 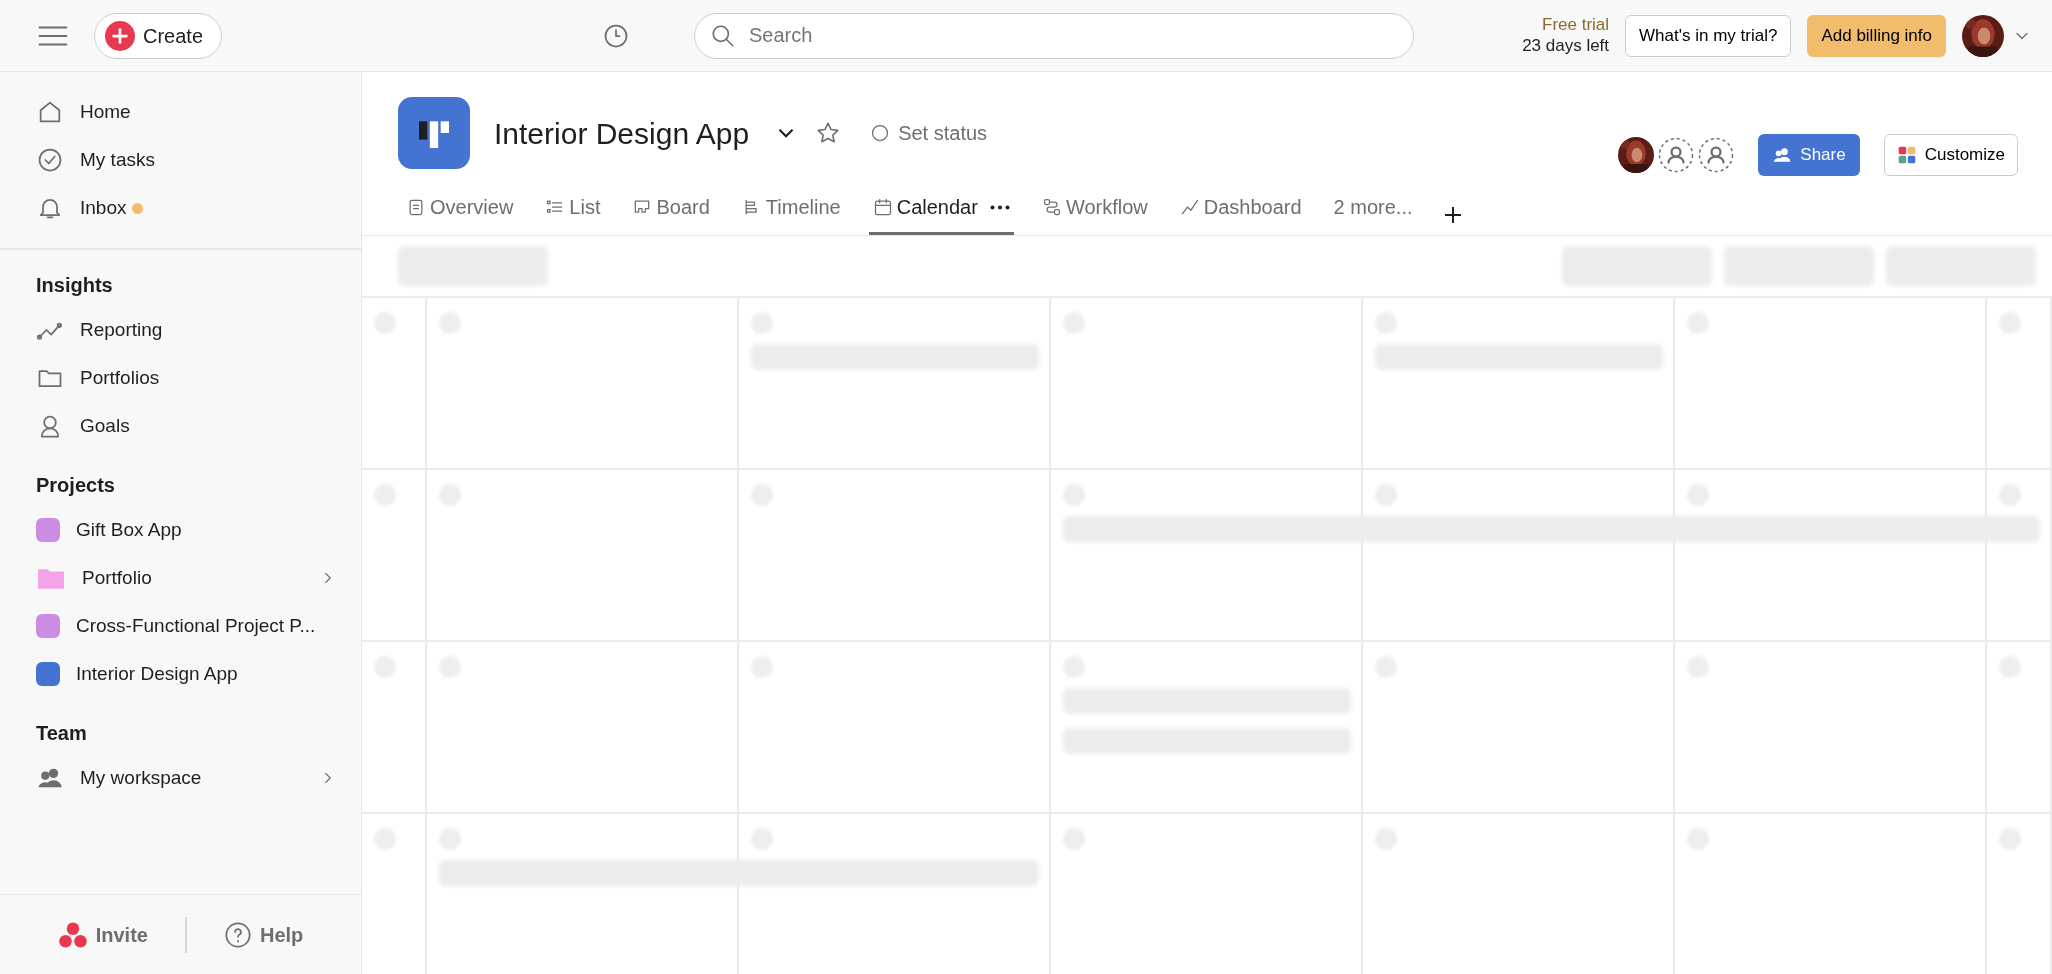 I want to click on tab: Overview, so click(x=460, y=210).